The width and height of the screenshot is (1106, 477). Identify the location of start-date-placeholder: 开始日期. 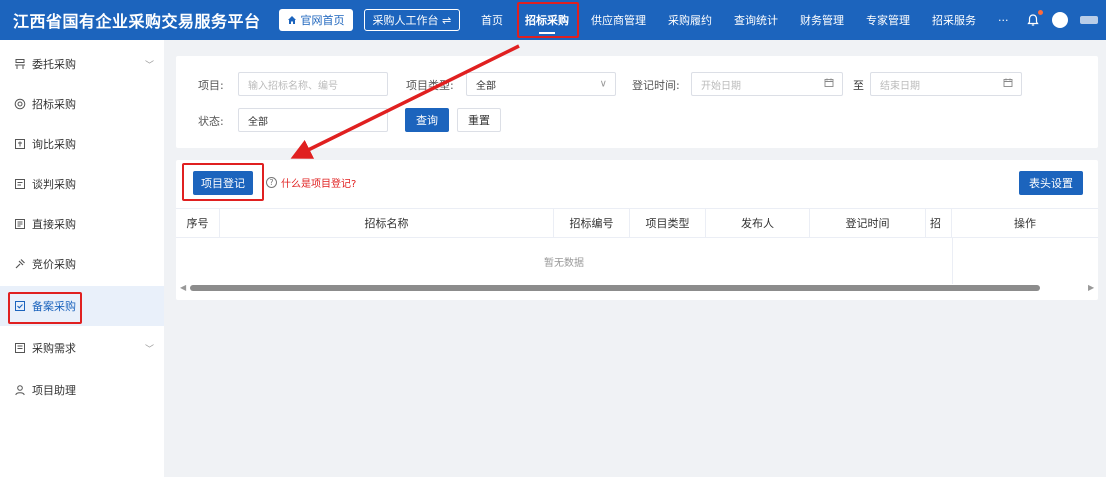
(721, 86).